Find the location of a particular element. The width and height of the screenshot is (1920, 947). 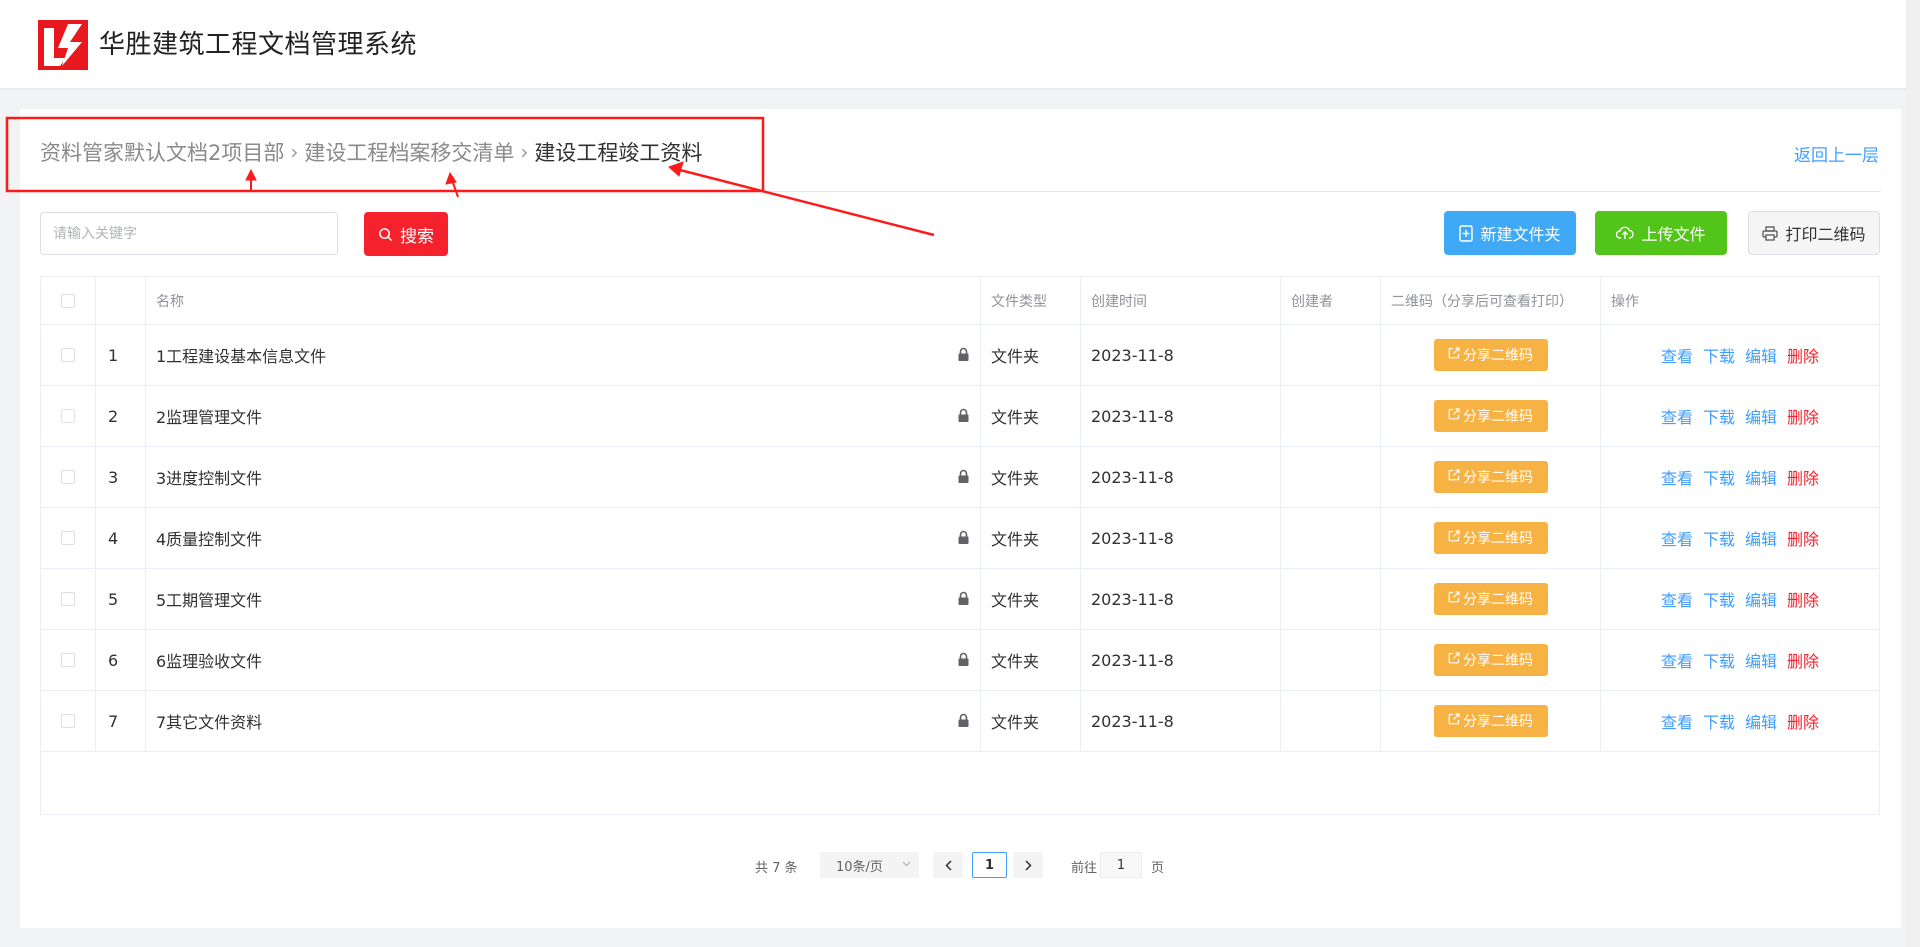

search-button: 搜索 is located at coordinates (406, 234).